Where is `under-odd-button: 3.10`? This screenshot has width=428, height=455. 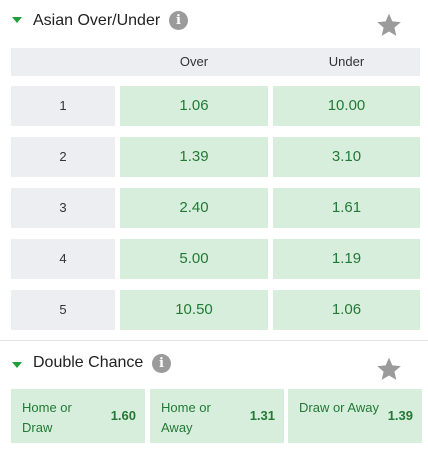 under-odd-button: 3.10 is located at coordinates (346, 157).